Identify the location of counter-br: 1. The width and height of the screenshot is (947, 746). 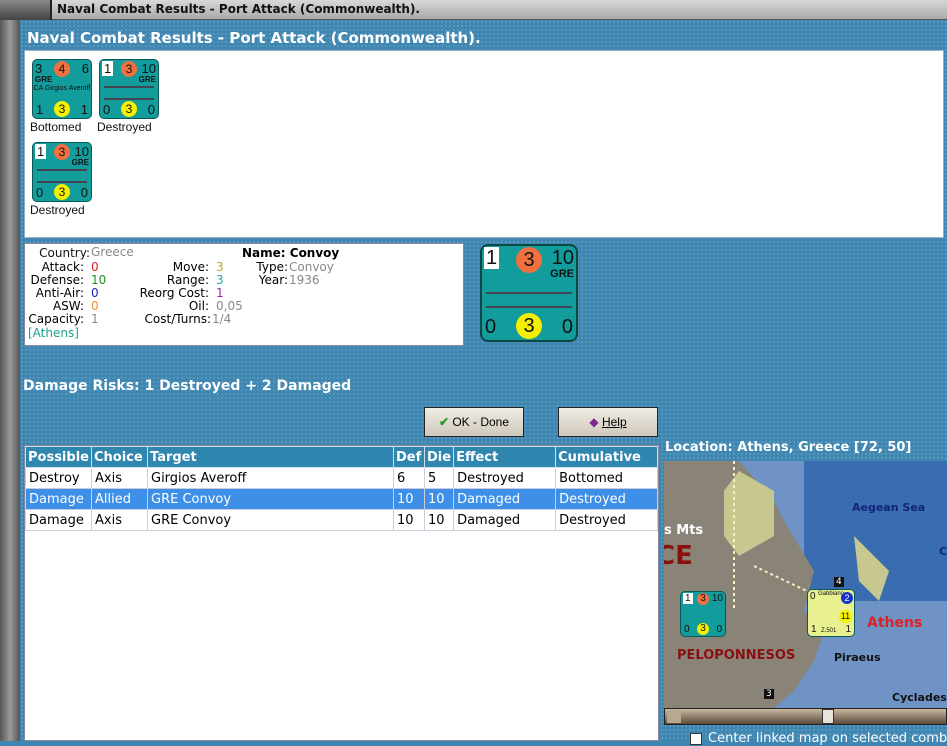
(84, 109).